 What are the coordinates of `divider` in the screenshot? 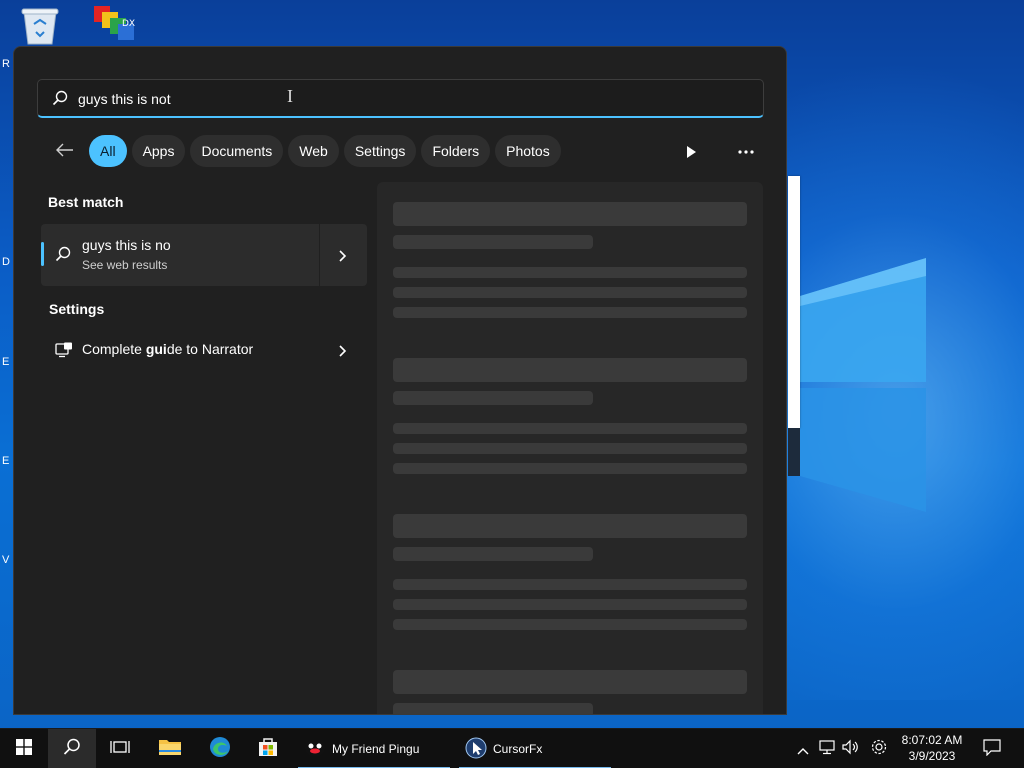 It's located at (319, 255).